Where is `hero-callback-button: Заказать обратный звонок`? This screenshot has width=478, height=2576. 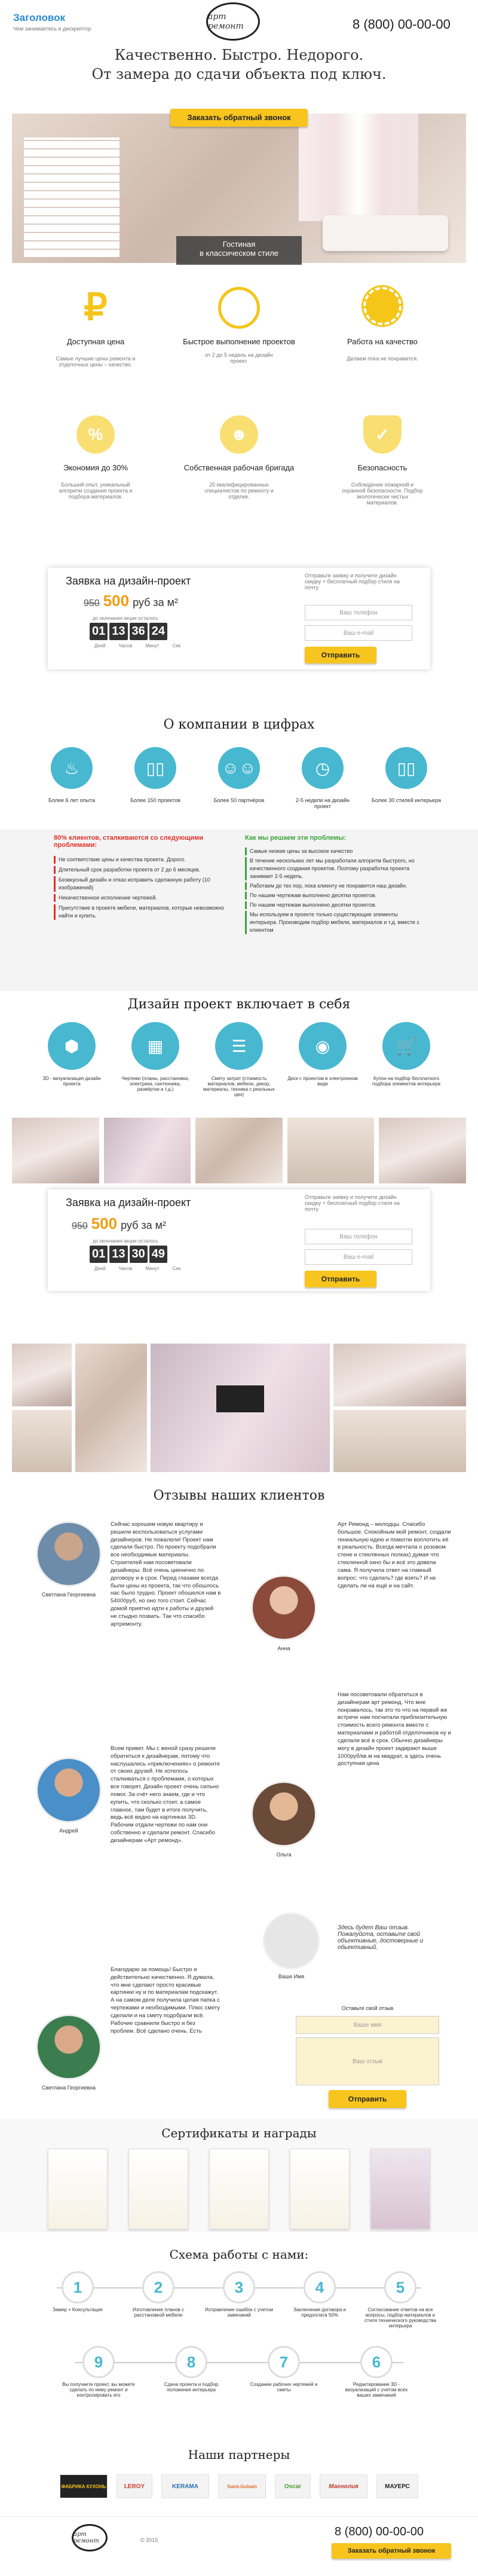 hero-callback-button: Заказать обратный звонок is located at coordinates (239, 118).